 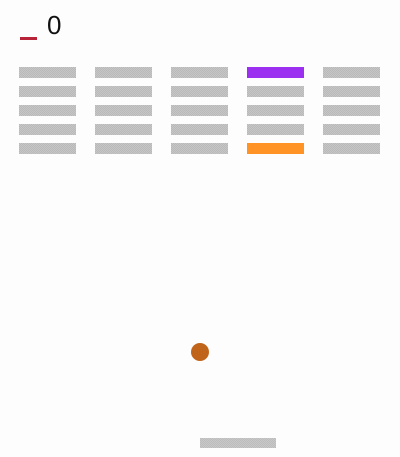 What do you see at coordinates (123, 72) in the screenshot?
I see `brick-r1-c2` at bounding box center [123, 72].